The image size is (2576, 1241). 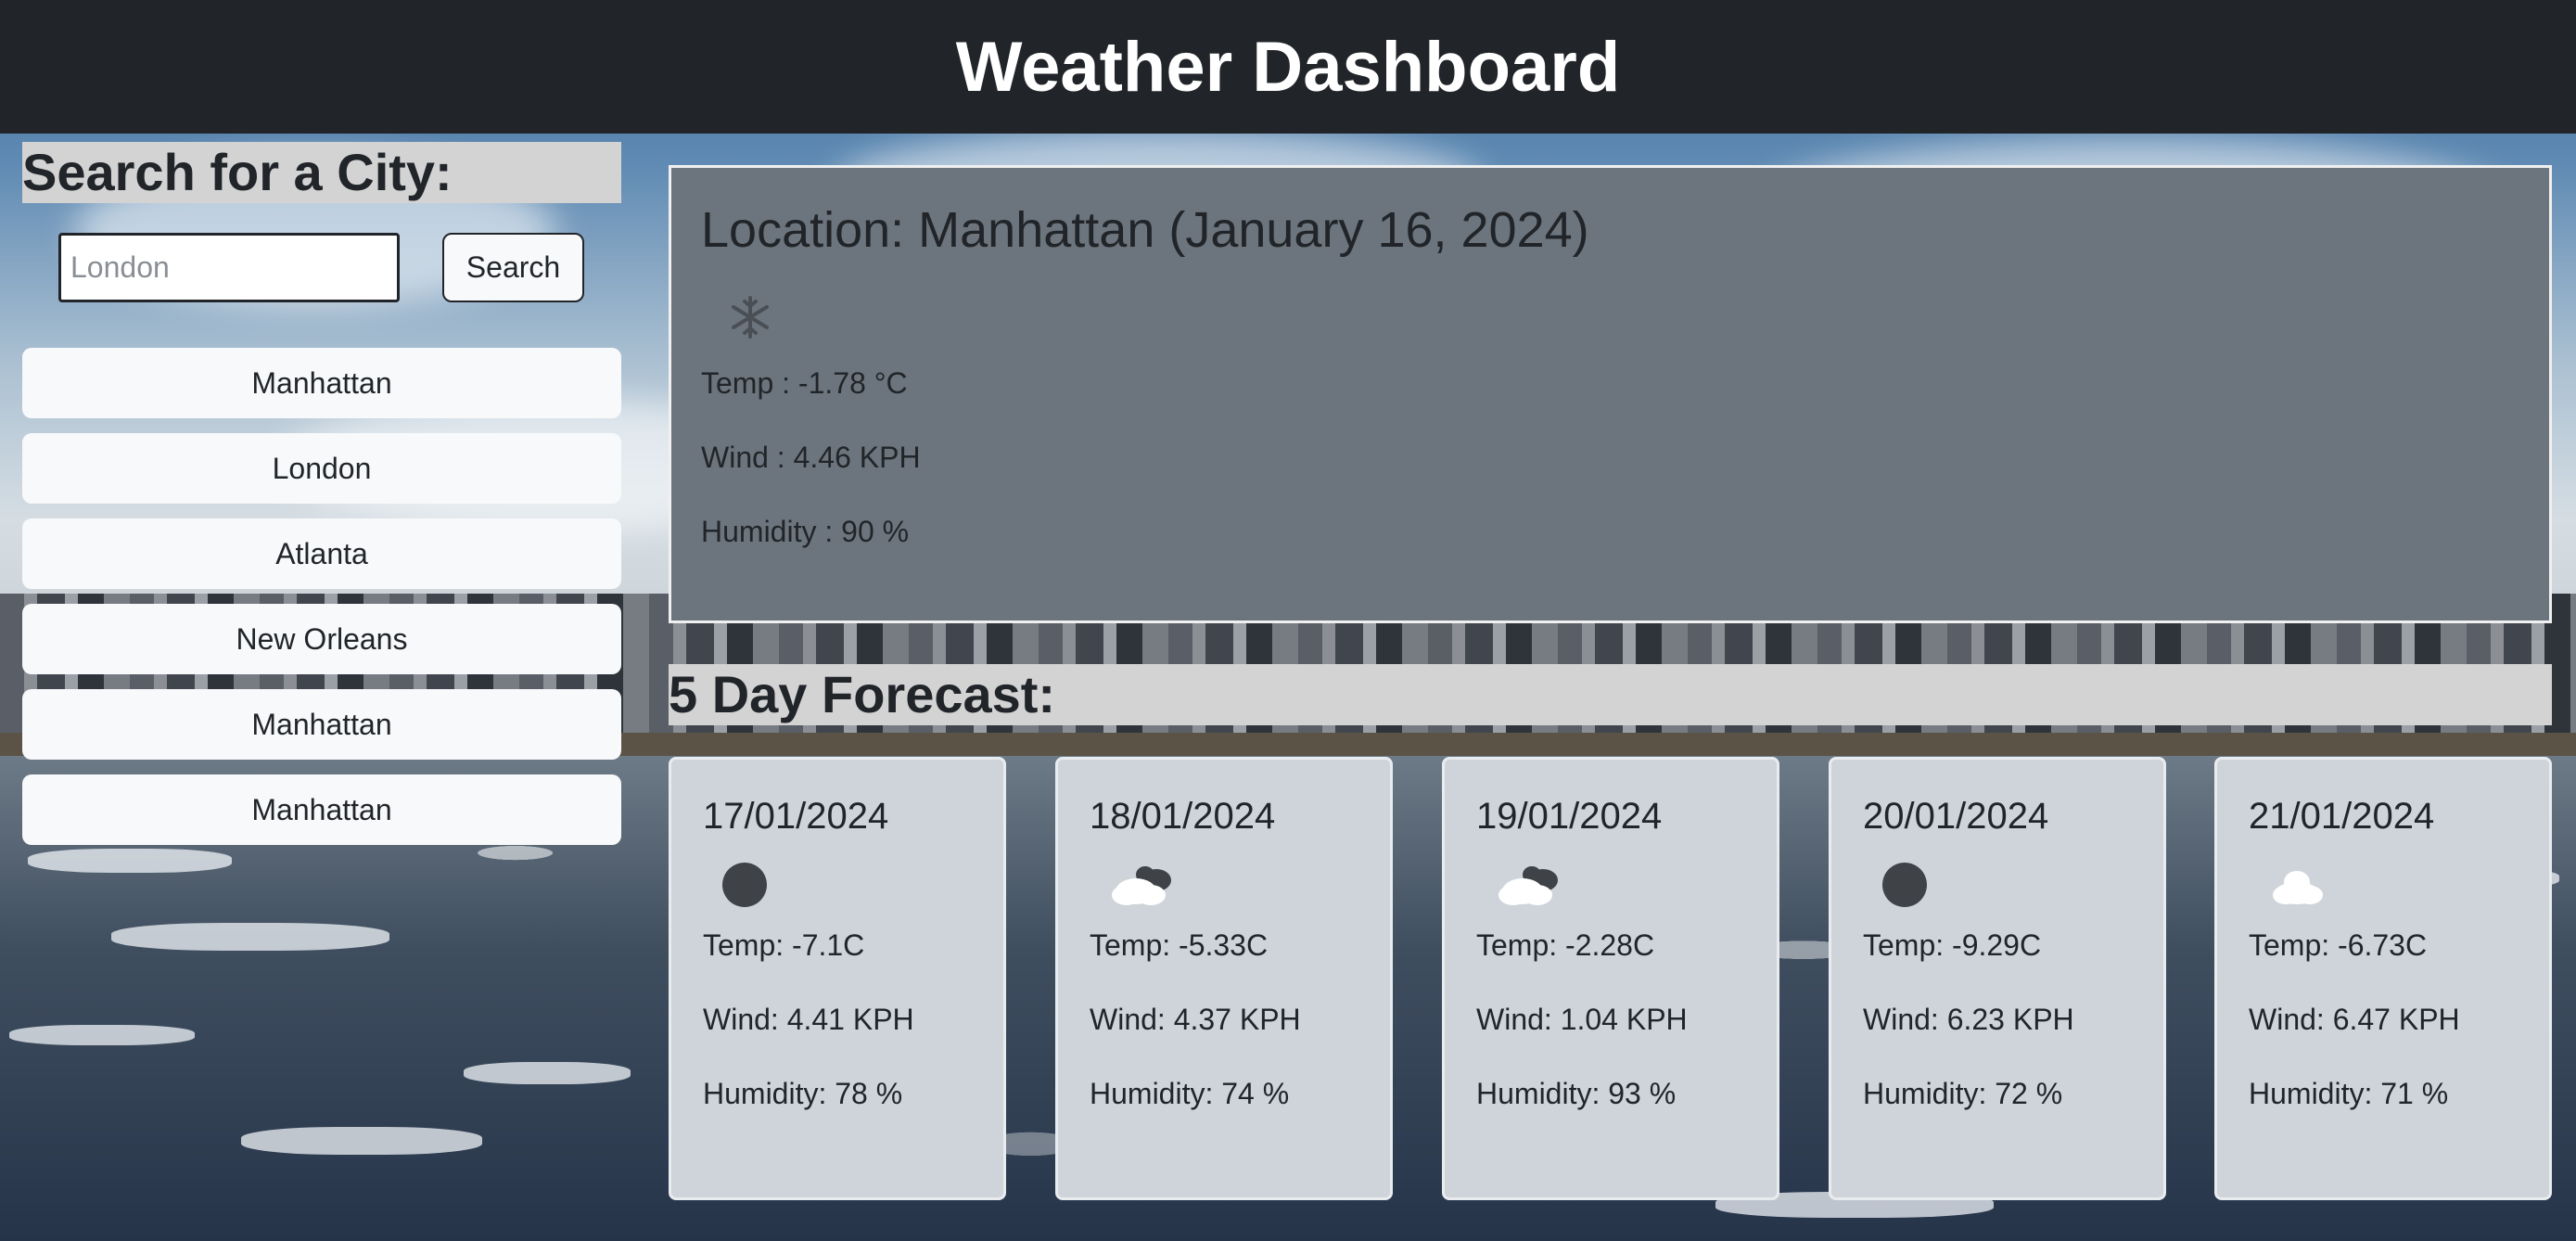 What do you see at coordinates (321, 468) in the screenshot?
I see `history-city-button: London` at bounding box center [321, 468].